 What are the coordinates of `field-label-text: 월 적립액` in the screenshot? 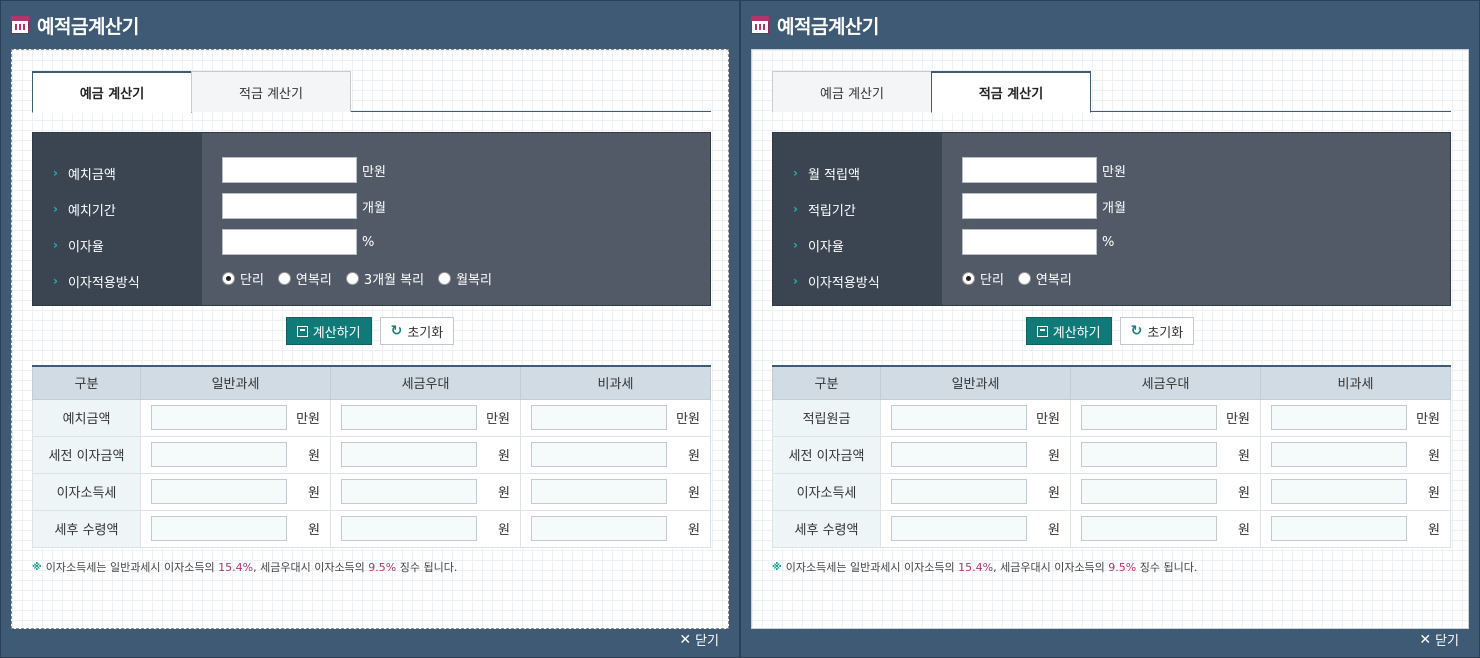 It's located at (833, 175).